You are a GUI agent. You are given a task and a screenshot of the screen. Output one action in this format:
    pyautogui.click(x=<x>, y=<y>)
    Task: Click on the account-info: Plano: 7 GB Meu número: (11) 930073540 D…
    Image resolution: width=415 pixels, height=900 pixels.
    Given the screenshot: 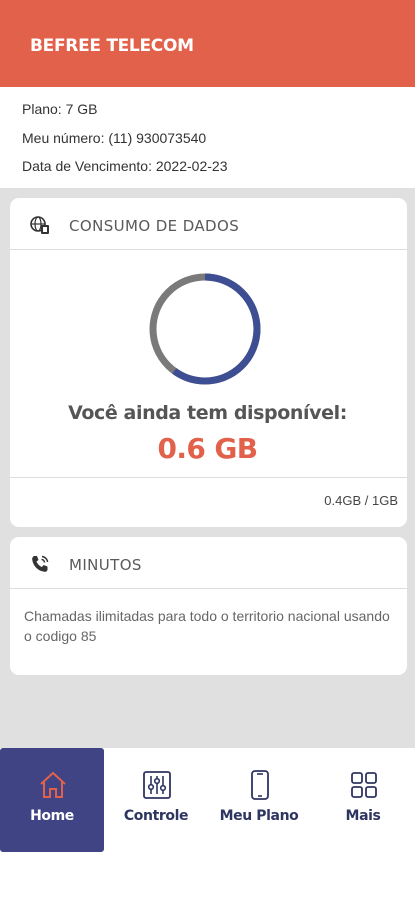 What is the action you would take?
    pyautogui.click(x=207, y=137)
    